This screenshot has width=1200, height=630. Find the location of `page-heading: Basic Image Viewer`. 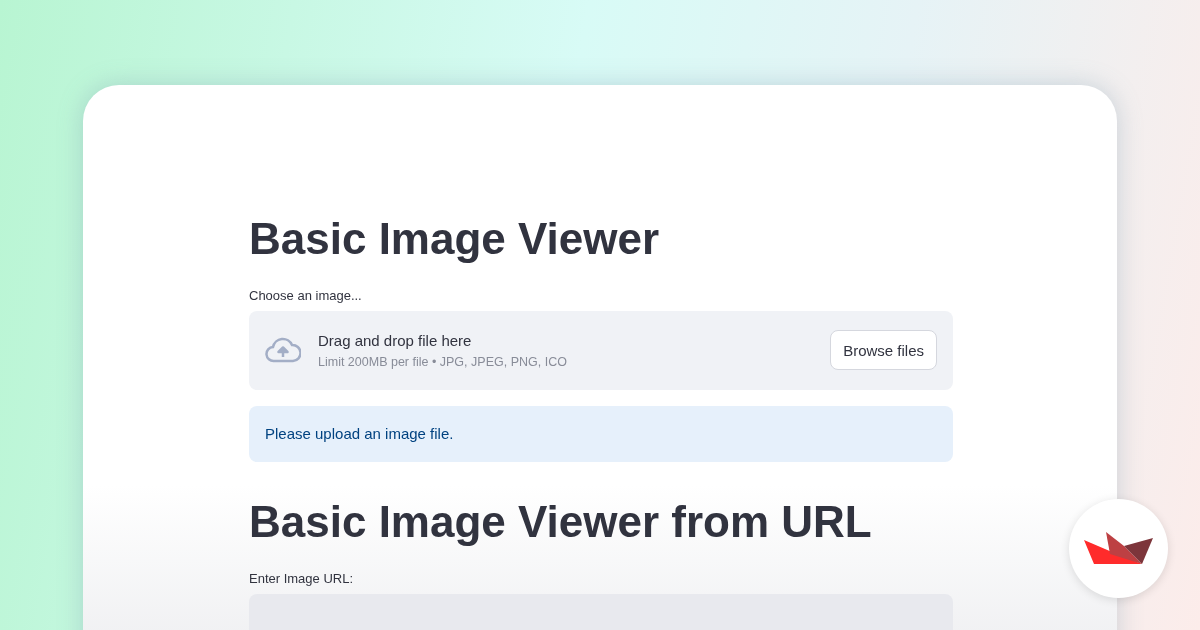

page-heading: Basic Image Viewer is located at coordinates (455, 239).